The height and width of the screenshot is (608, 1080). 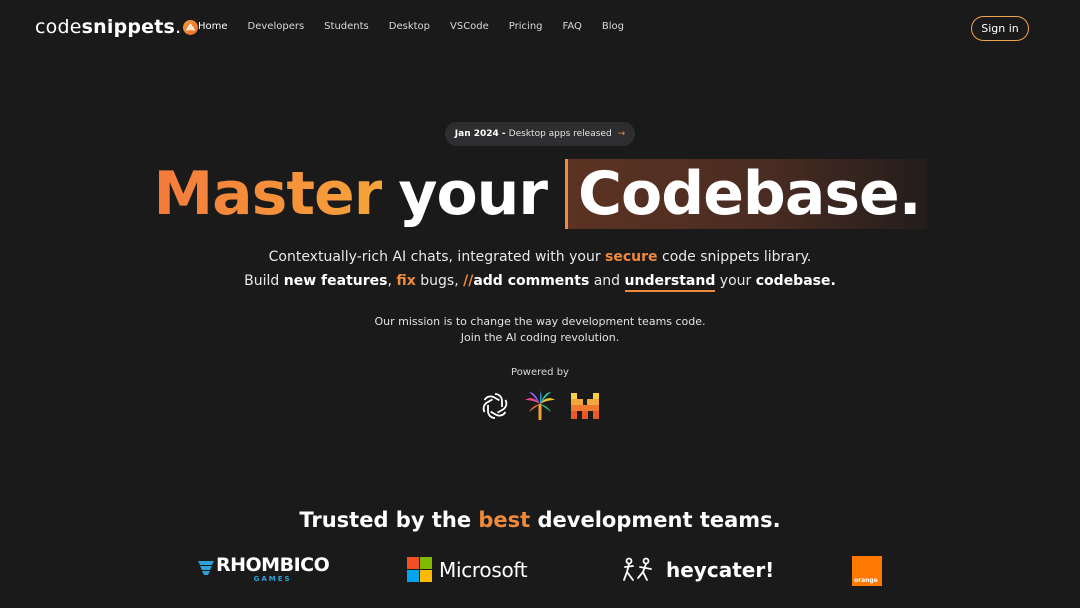 What do you see at coordinates (346, 26) in the screenshot?
I see `nav-item-students: Students` at bounding box center [346, 26].